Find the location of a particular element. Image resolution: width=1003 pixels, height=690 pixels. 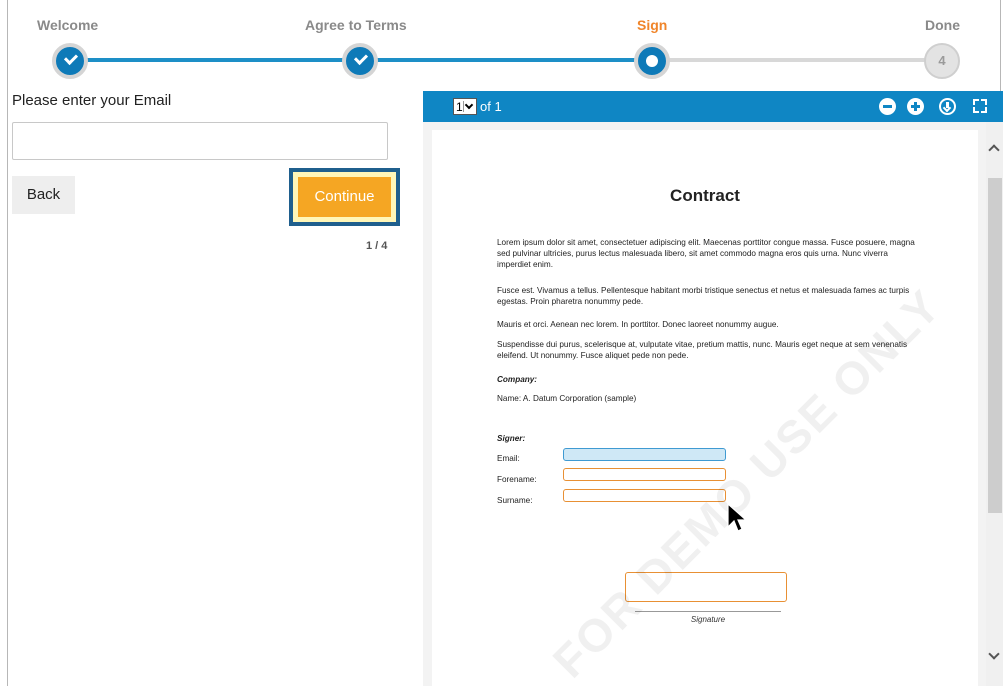

step-label-sign: Sign is located at coordinates (652, 25).